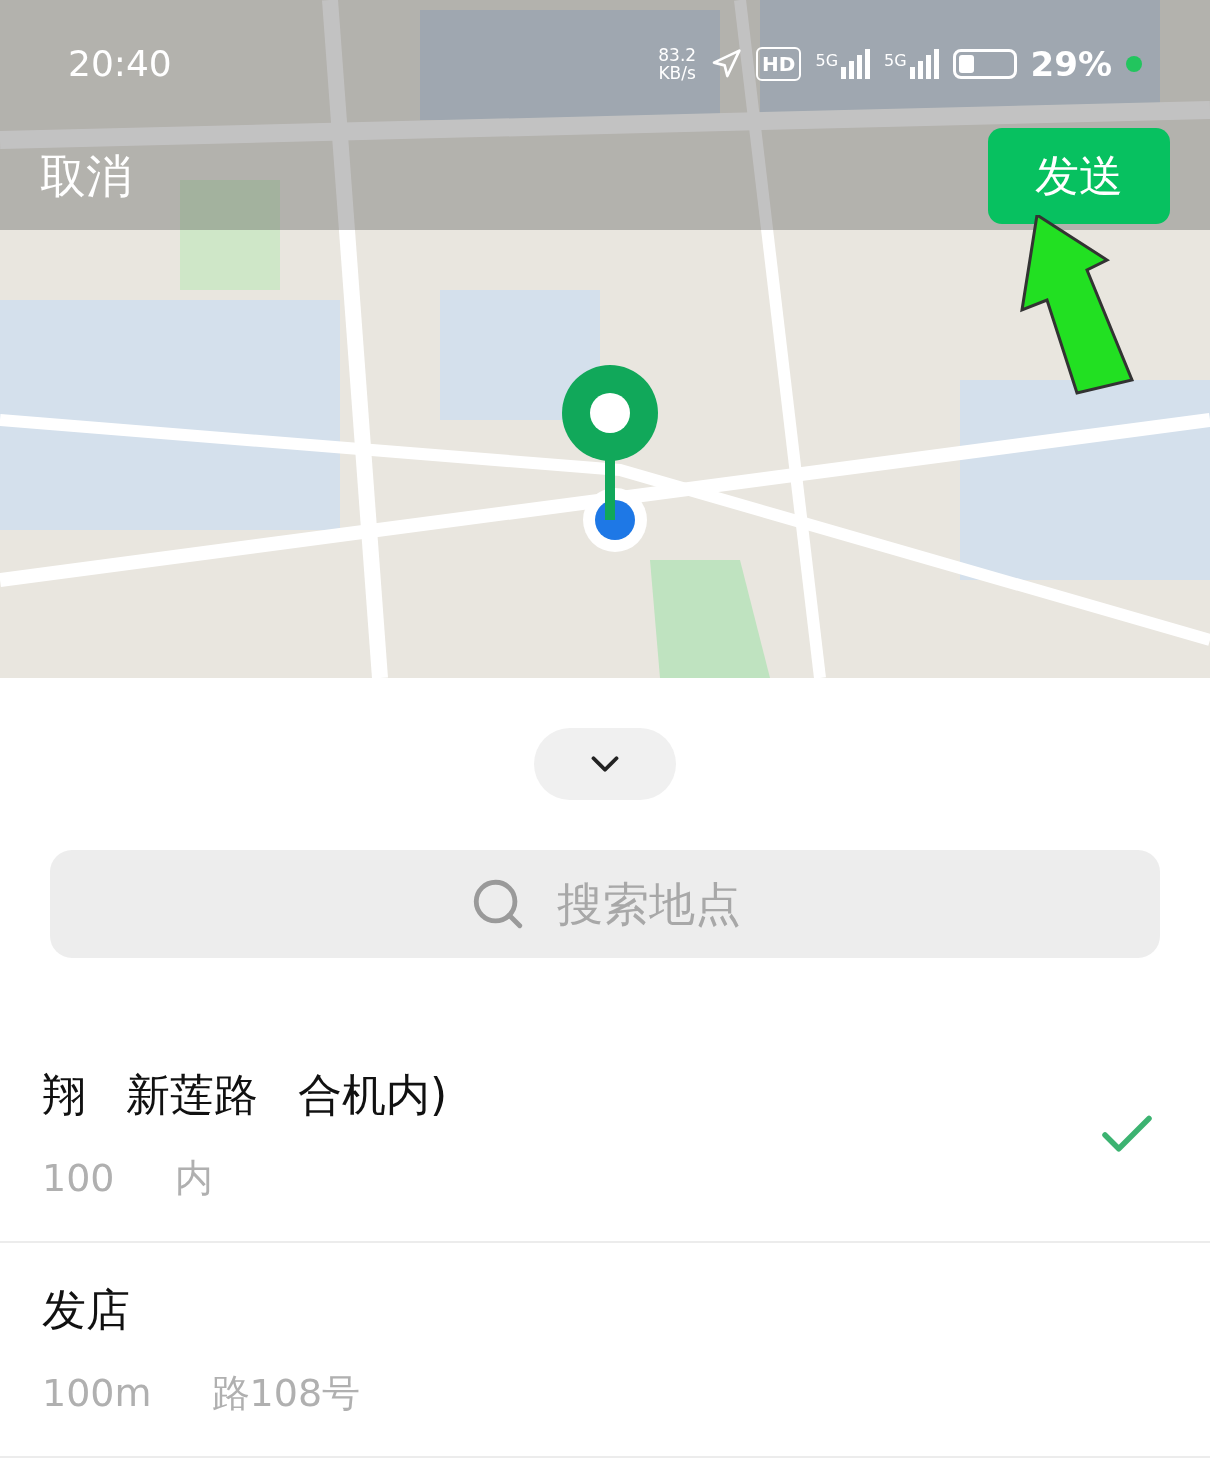  What do you see at coordinates (64, 1095) in the screenshot?
I see `place-name: 翔` at bounding box center [64, 1095].